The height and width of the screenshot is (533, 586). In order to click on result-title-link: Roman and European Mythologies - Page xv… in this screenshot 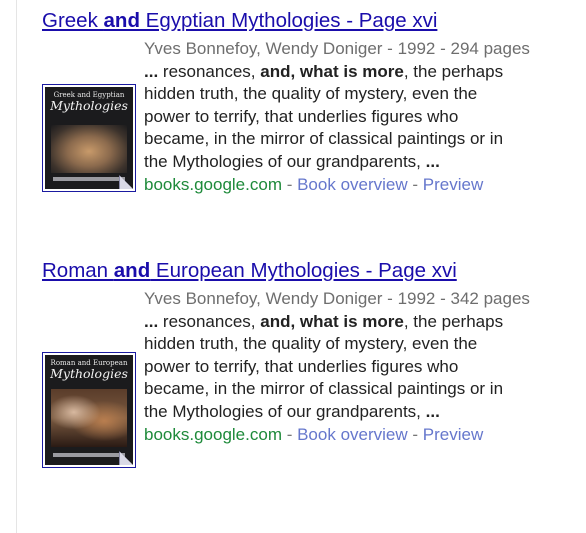, I will do `click(277, 270)`.